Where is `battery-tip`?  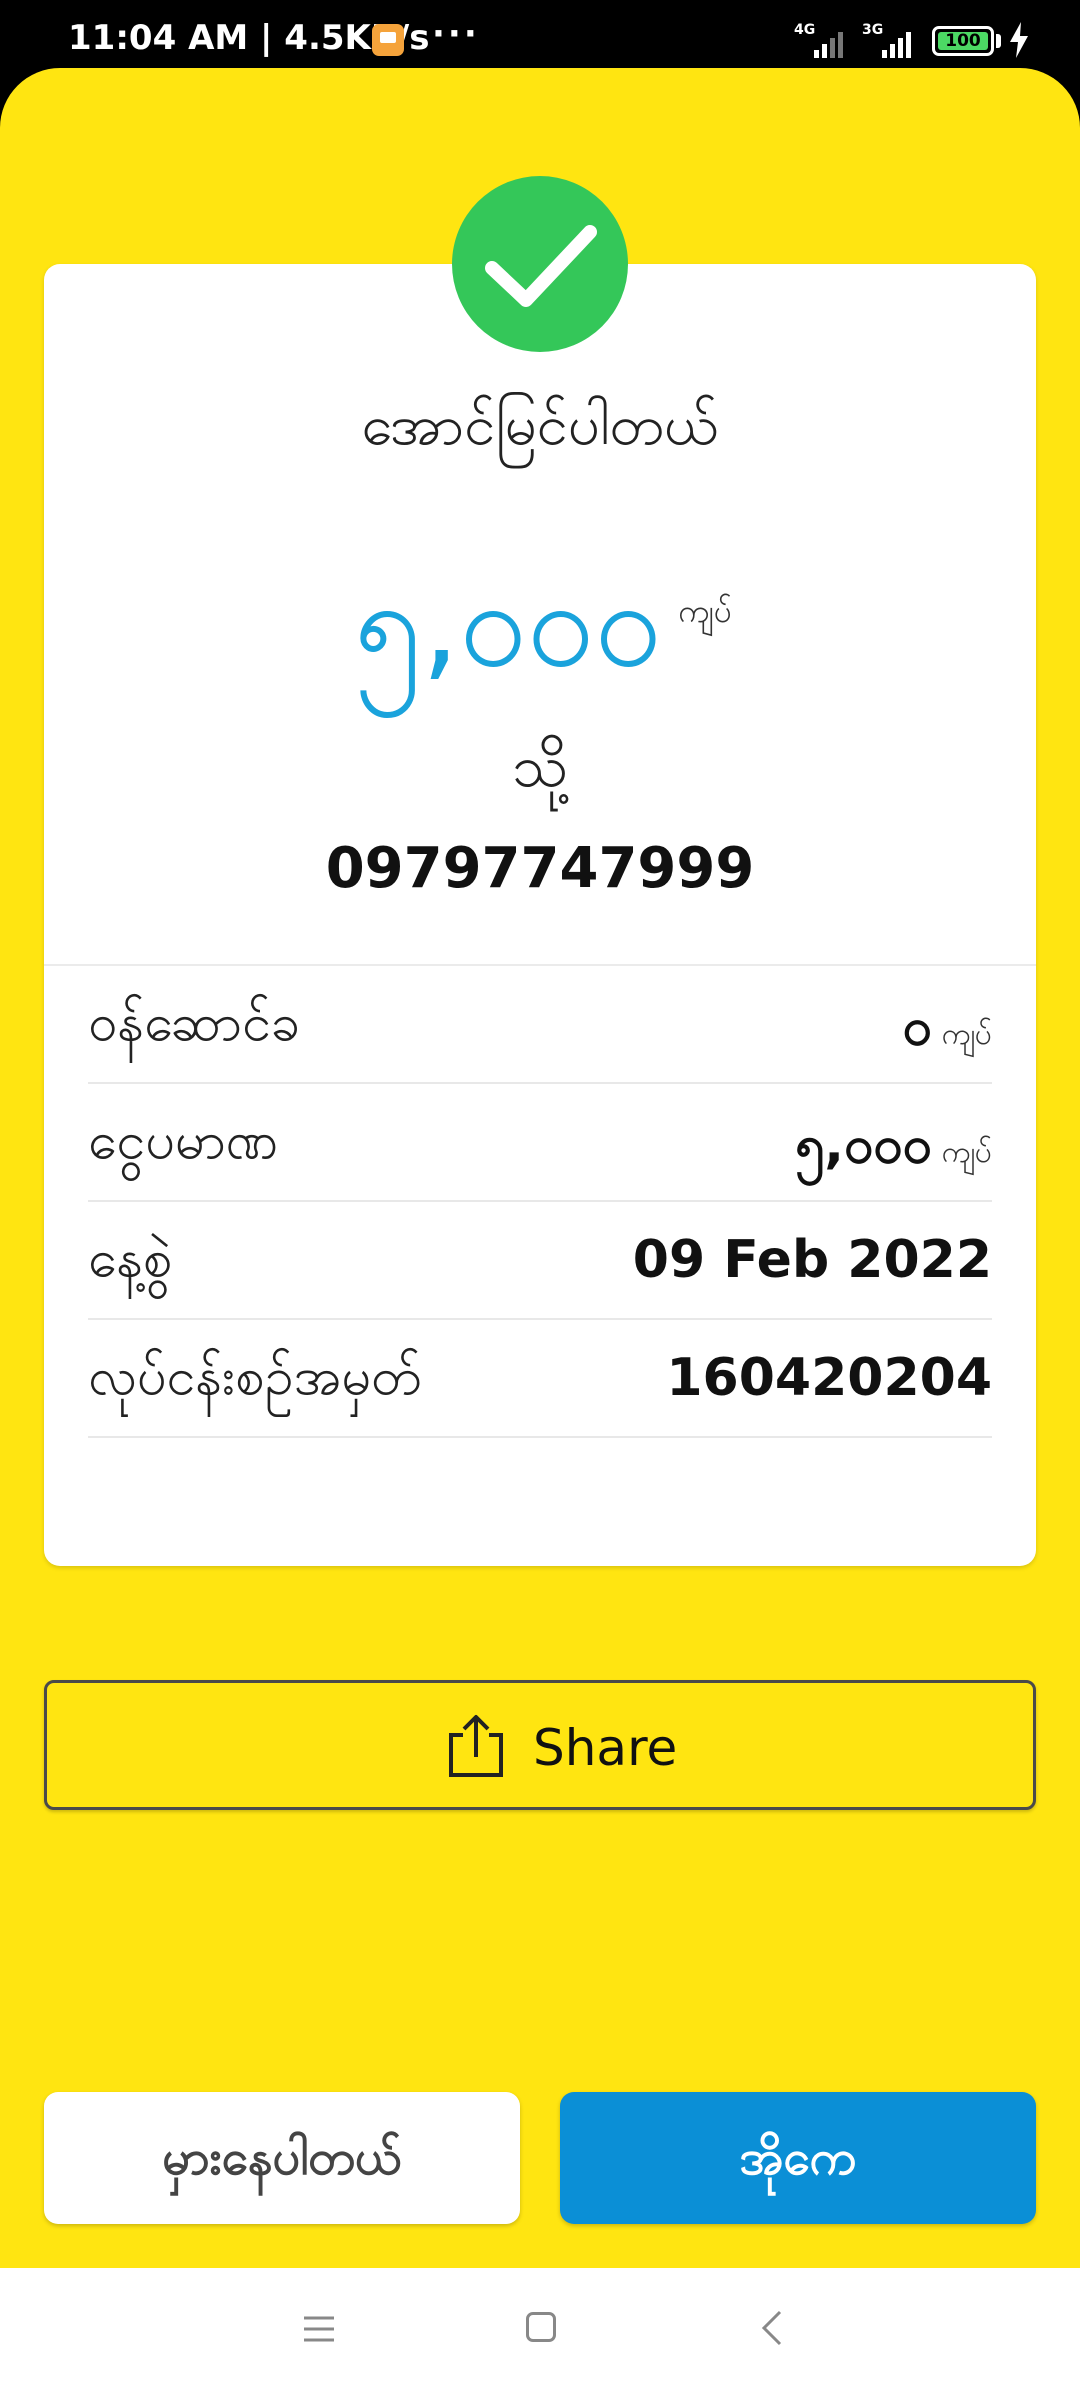 battery-tip is located at coordinates (998, 41).